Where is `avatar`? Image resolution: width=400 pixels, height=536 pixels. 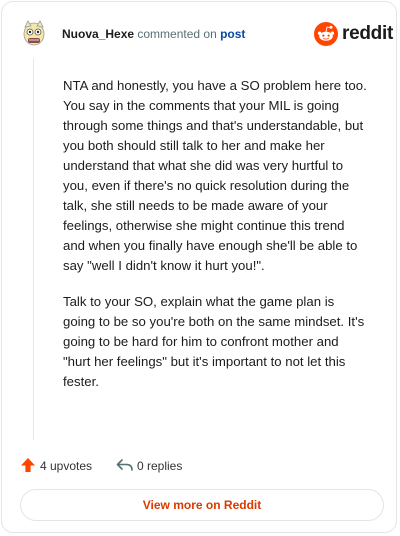 avatar is located at coordinates (34, 33).